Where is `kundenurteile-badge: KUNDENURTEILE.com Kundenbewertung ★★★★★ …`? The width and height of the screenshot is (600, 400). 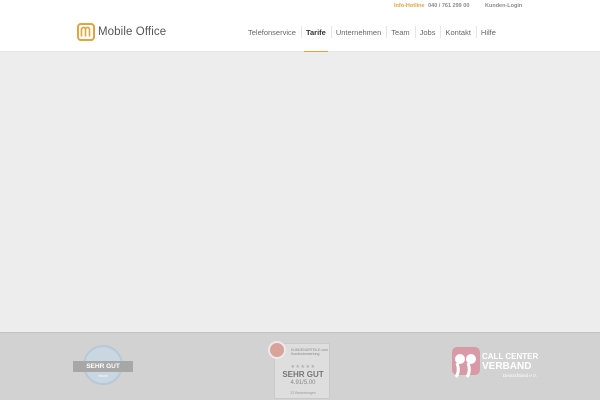 kundenurteile-badge: KUNDENURTEILE.com Kundenbewertung ★★★★★ … is located at coordinates (300, 370).